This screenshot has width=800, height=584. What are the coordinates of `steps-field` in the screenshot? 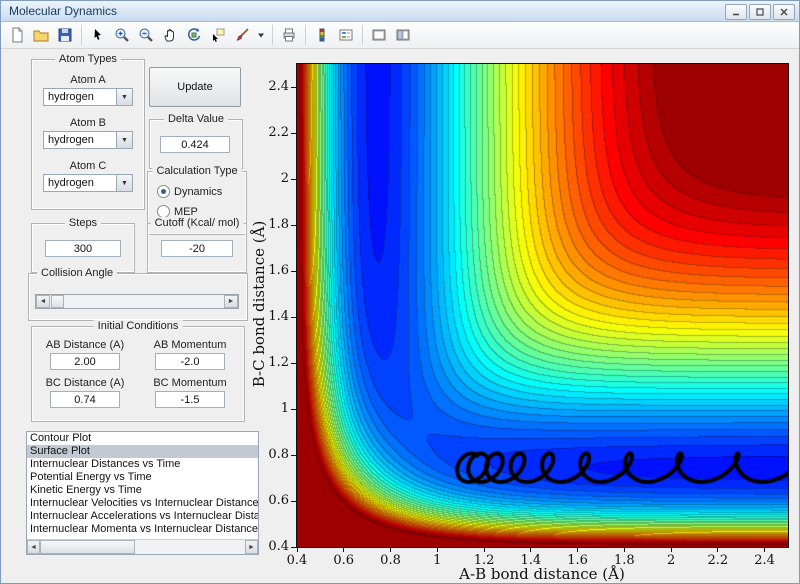 It's located at (83, 248).